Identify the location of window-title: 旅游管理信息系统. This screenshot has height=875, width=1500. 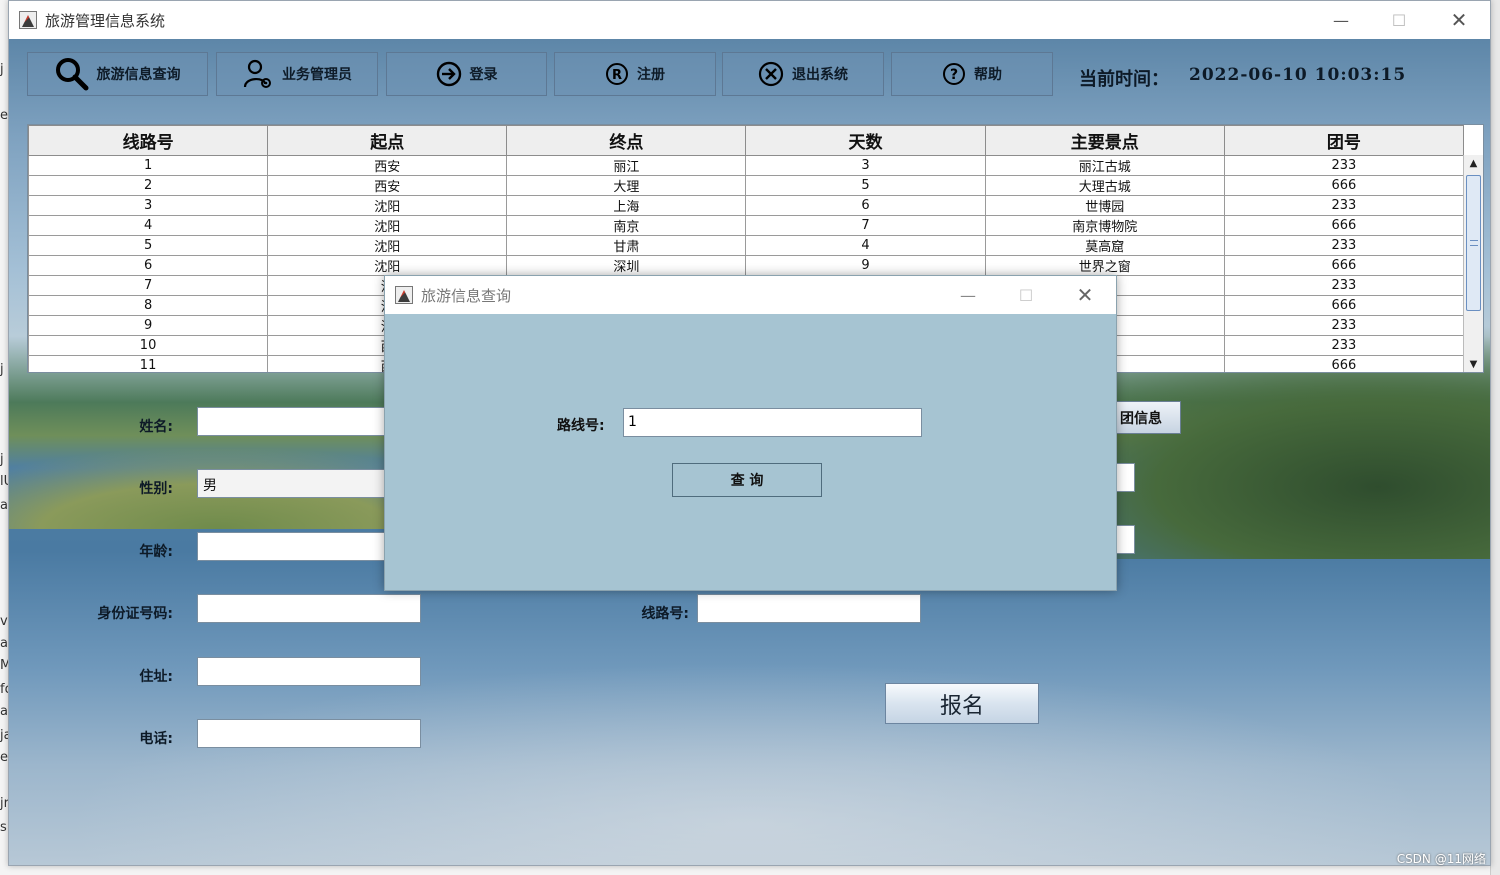
(105, 20).